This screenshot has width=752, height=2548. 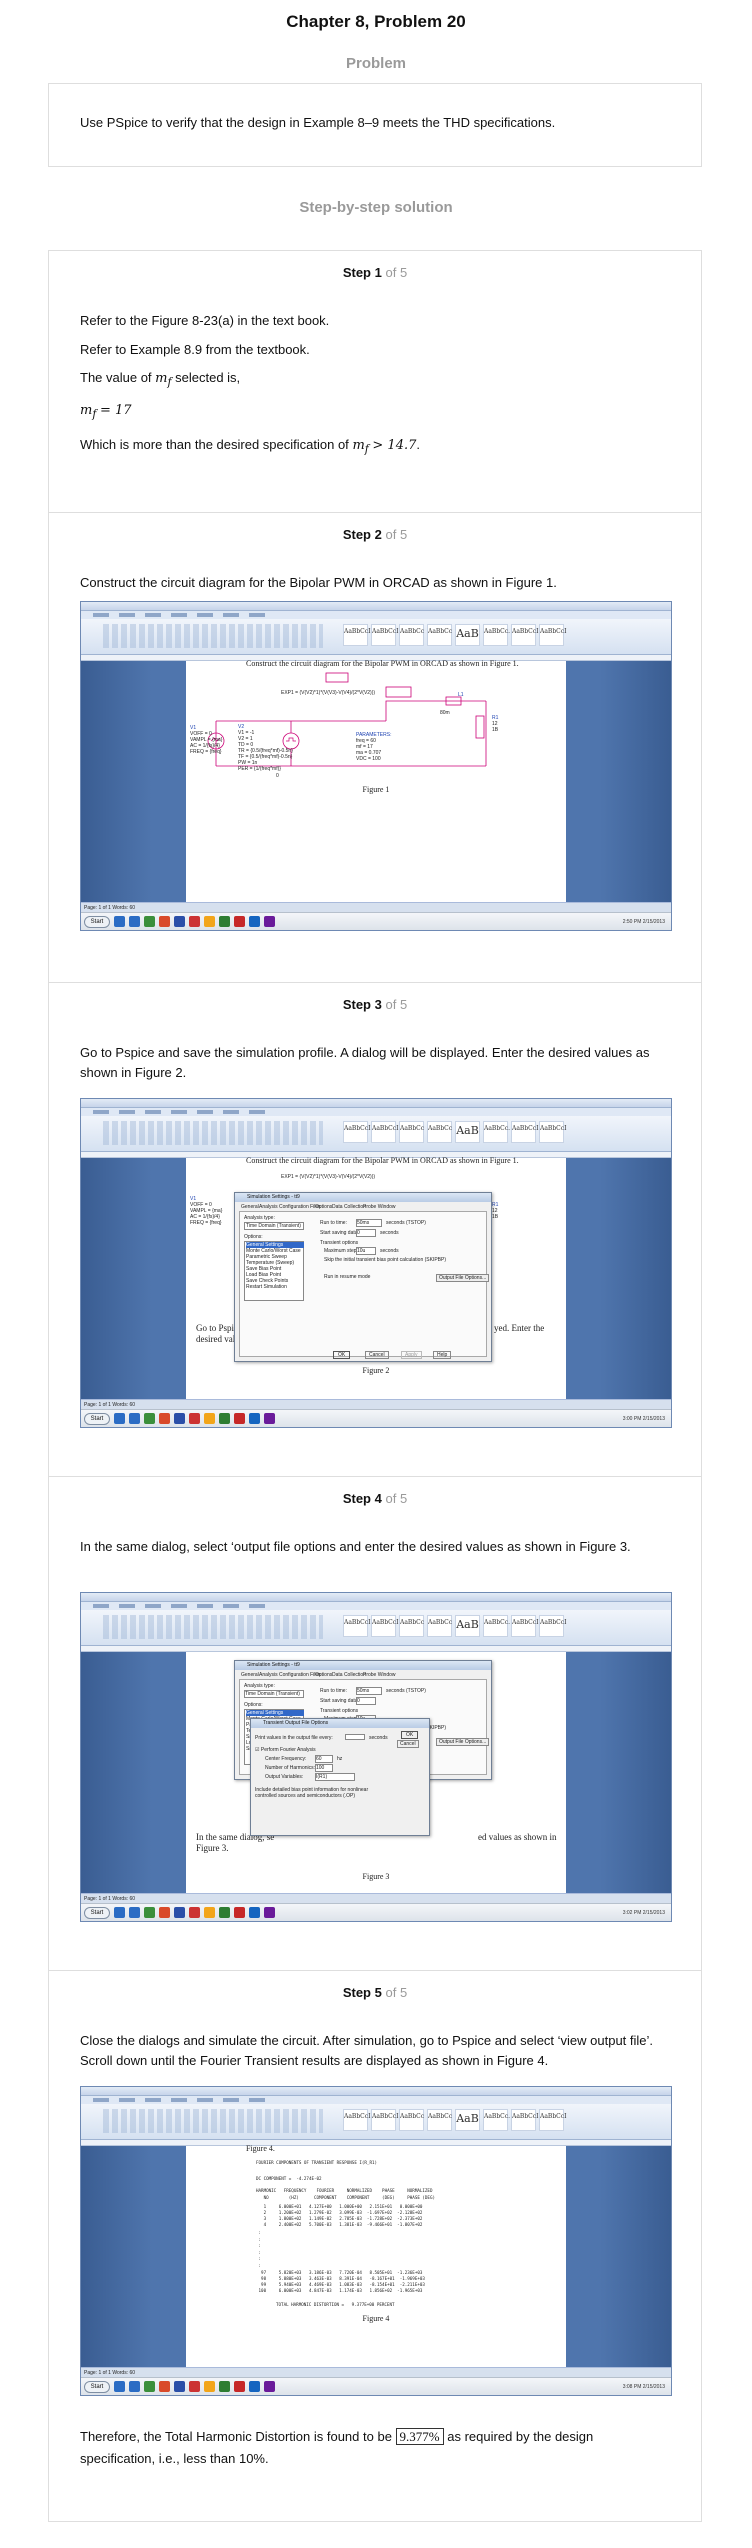 What do you see at coordinates (376, 2318) in the screenshot?
I see `figure-4-caption: Figure 4` at bounding box center [376, 2318].